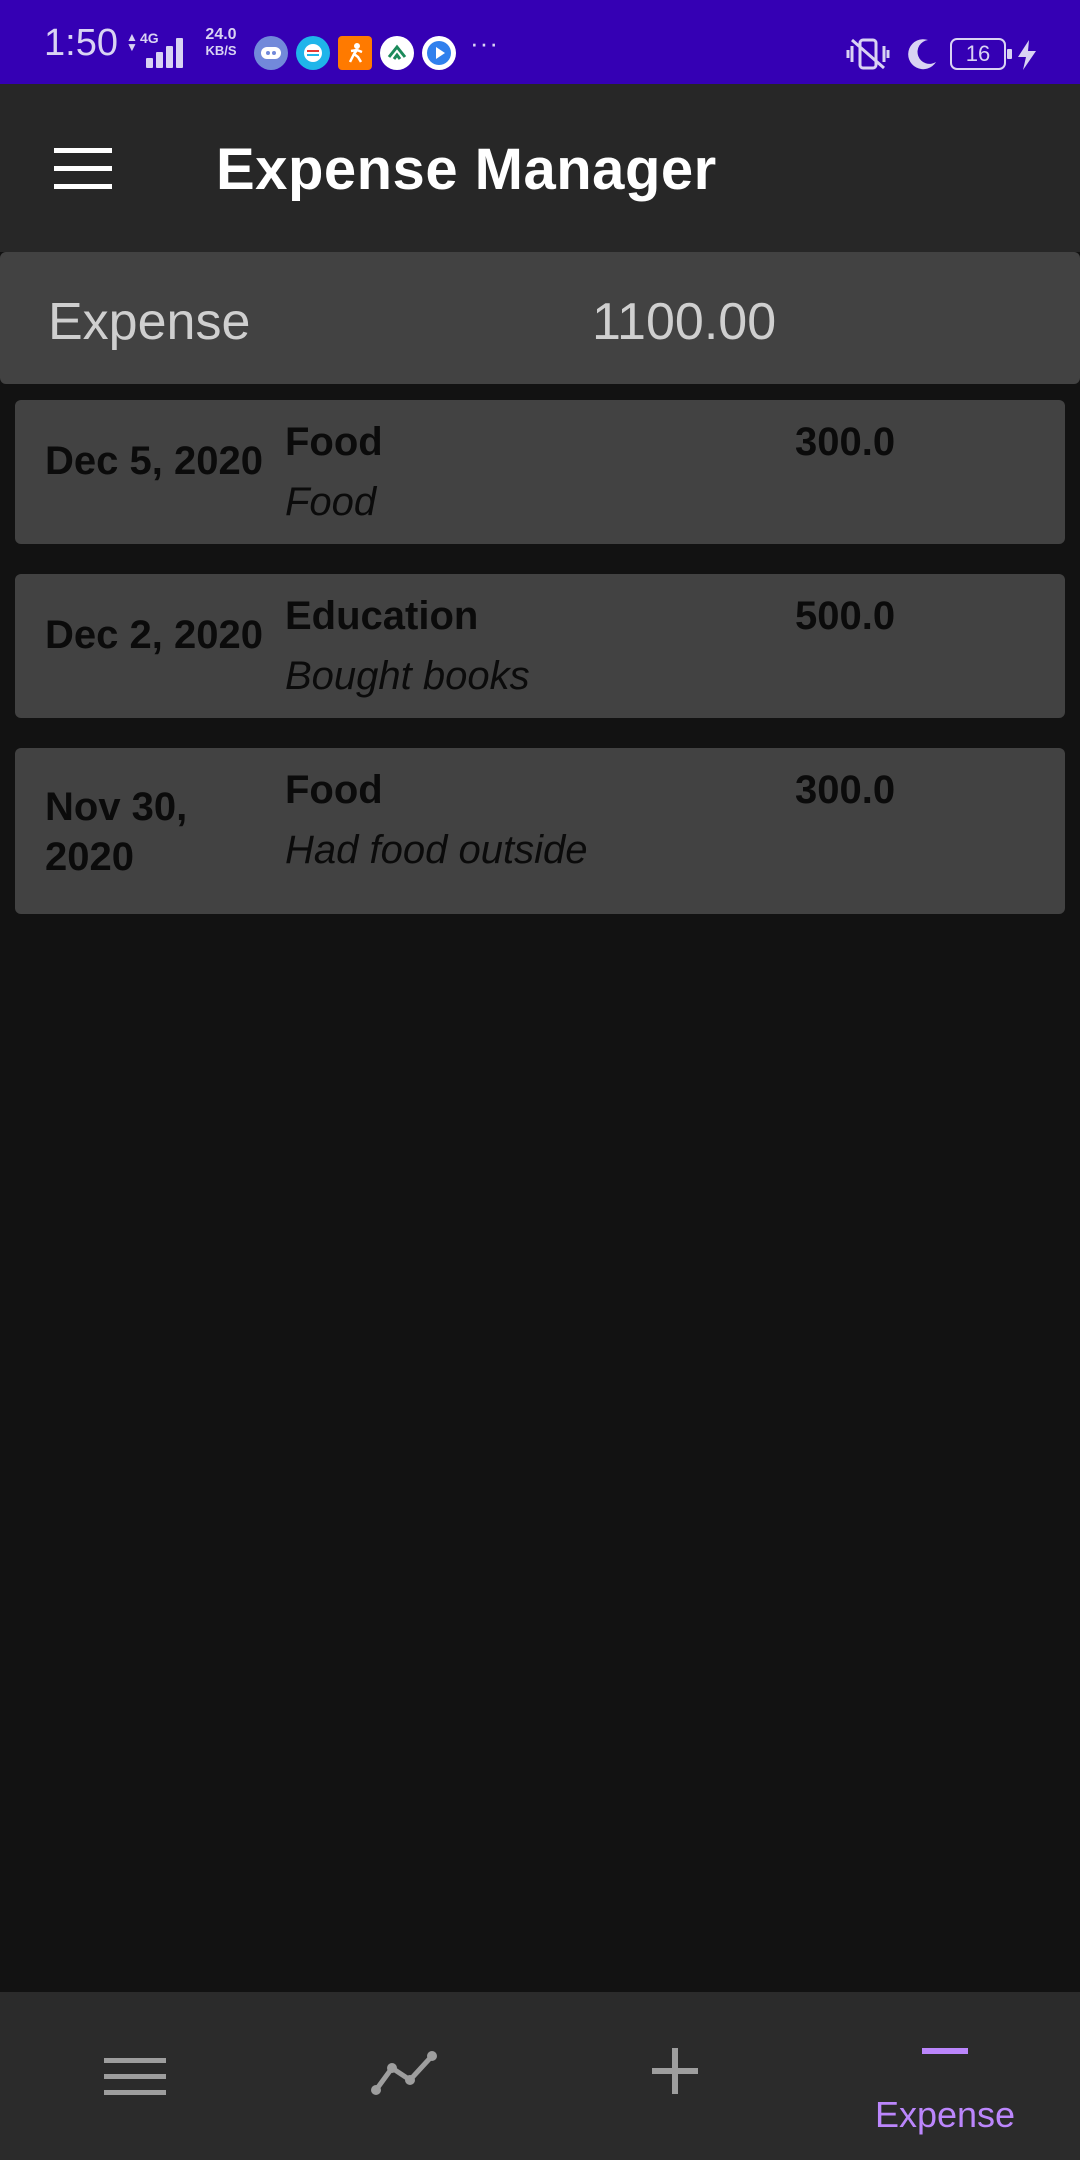  Describe the element at coordinates (81, 43) in the screenshot. I see `status-time: 1:50` at that location.